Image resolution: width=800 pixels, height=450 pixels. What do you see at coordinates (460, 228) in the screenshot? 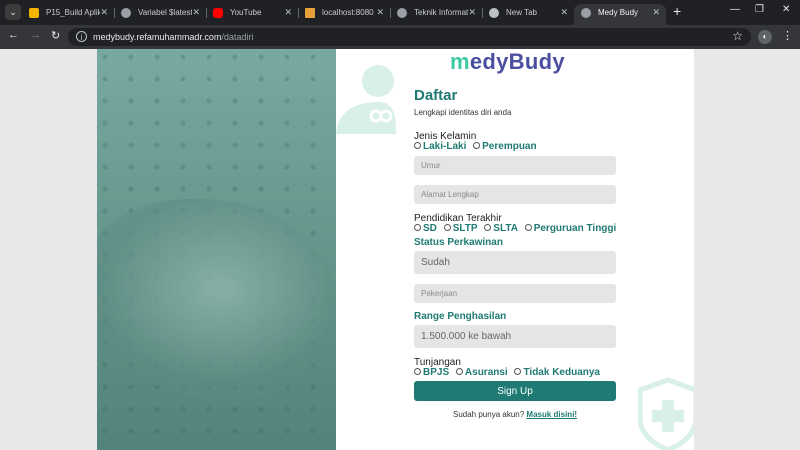
I see `education-option-sltp: SLTP` at bounding box center [460, 228].